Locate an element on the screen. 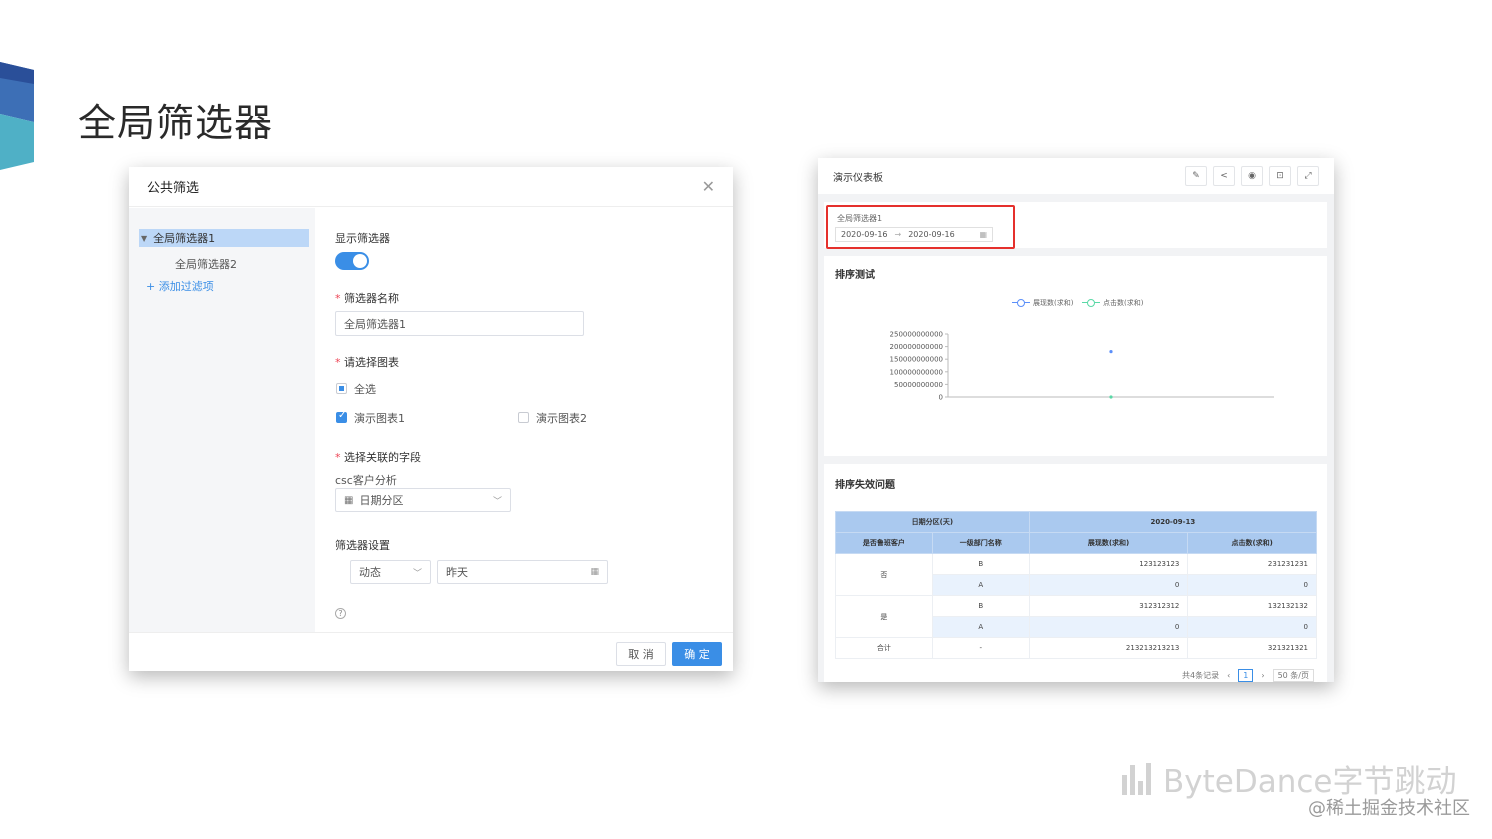 The image size is (1492, 839). table-cell: 312312312 is located at coordinates (1108, 606).